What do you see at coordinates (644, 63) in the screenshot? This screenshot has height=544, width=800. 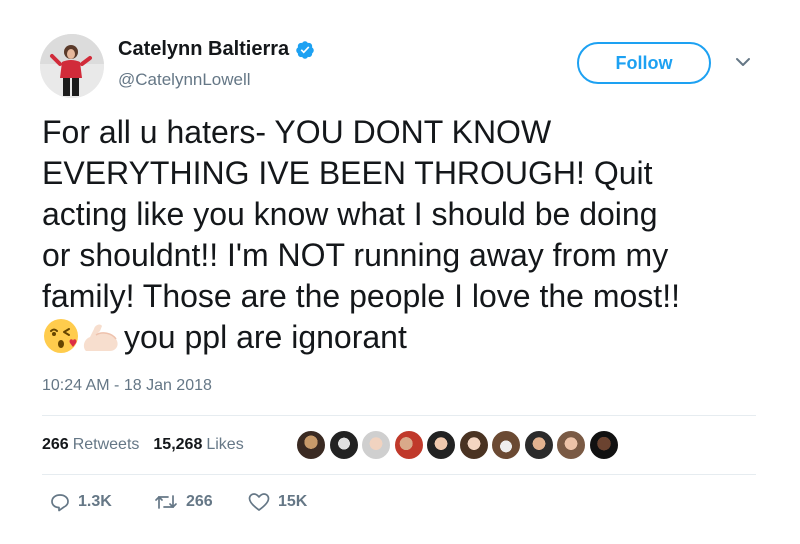 I see `follow-button: Follow` at bounding box center [644, 63].